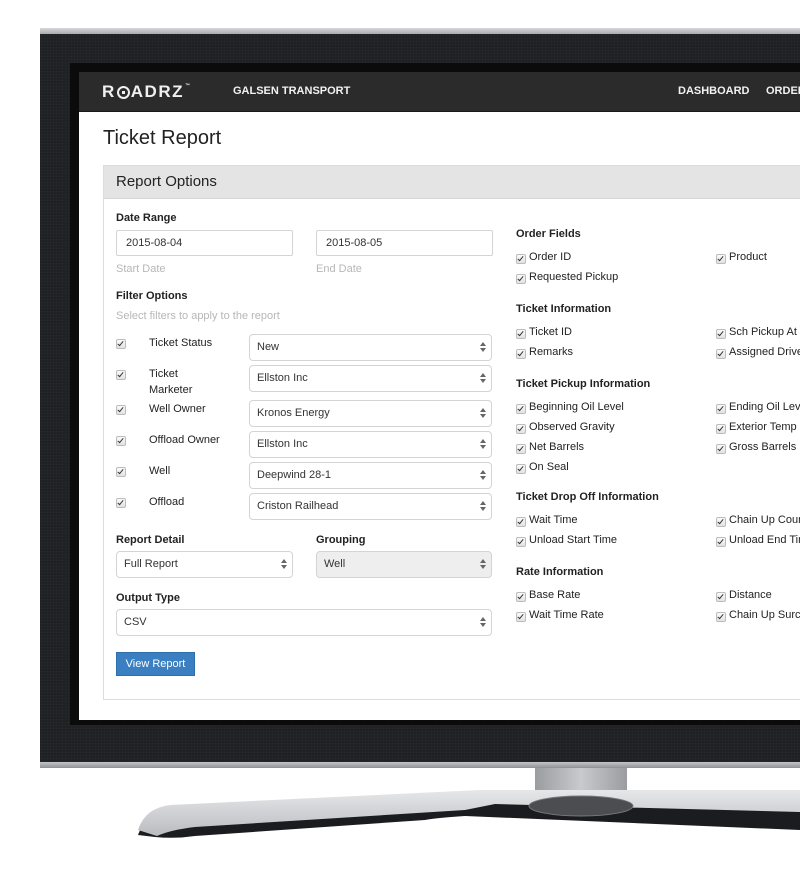 The height and width of the screenshot is (871, 800). What do you see at coordinates (370, 475) in the screenshot?
I see `filter-well-select: Deepwind 28-1` at bounding box center [370, 475].